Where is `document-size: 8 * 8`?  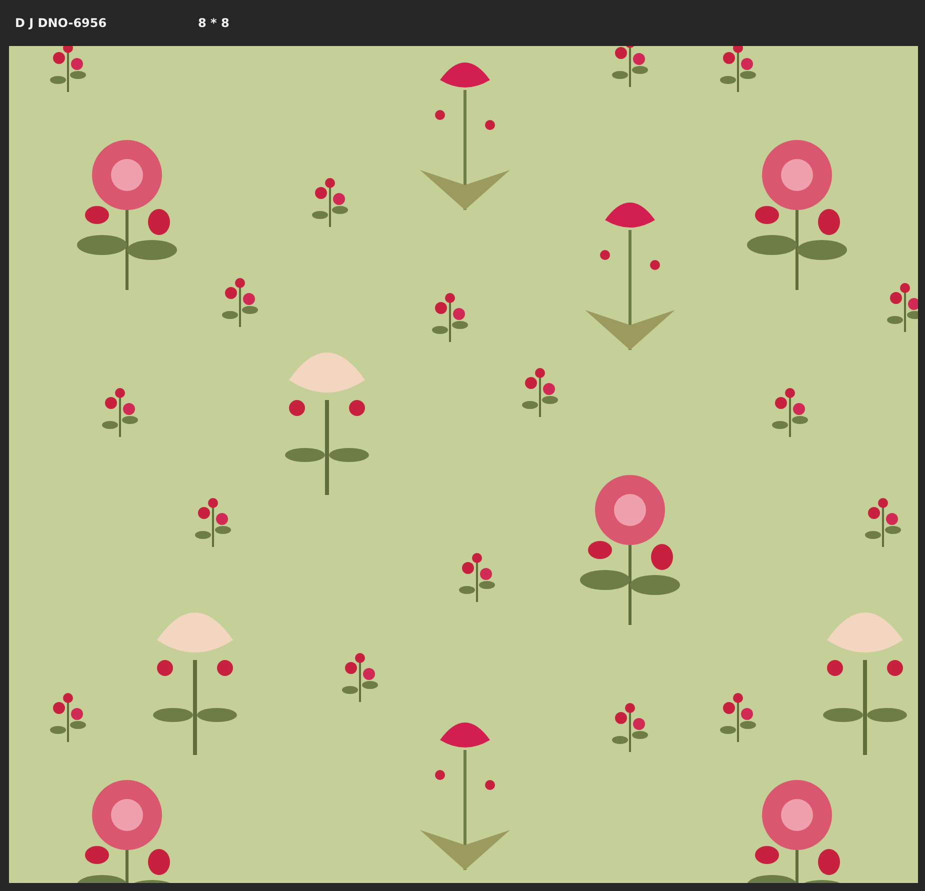 document-size: 8 * 8 is located at coordinates (214, 23).